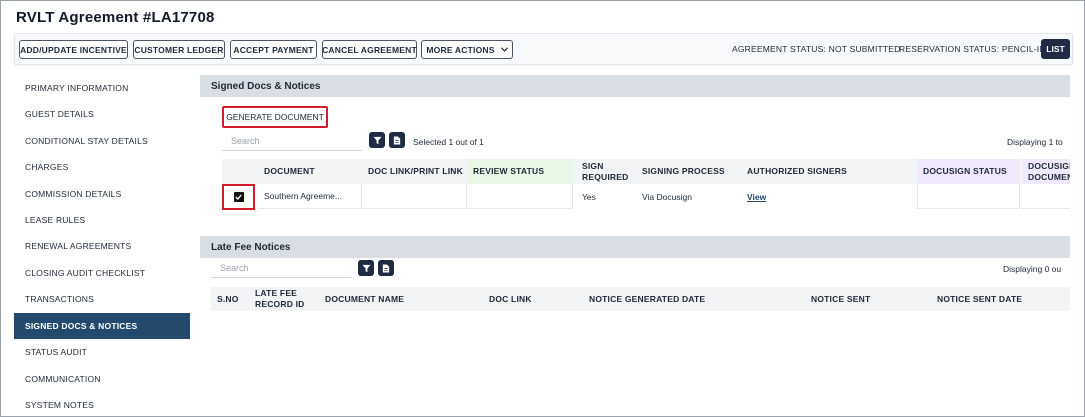 The height and width of the screenshot is (417, 1085). I want to click on export-button, so click(397, 140).